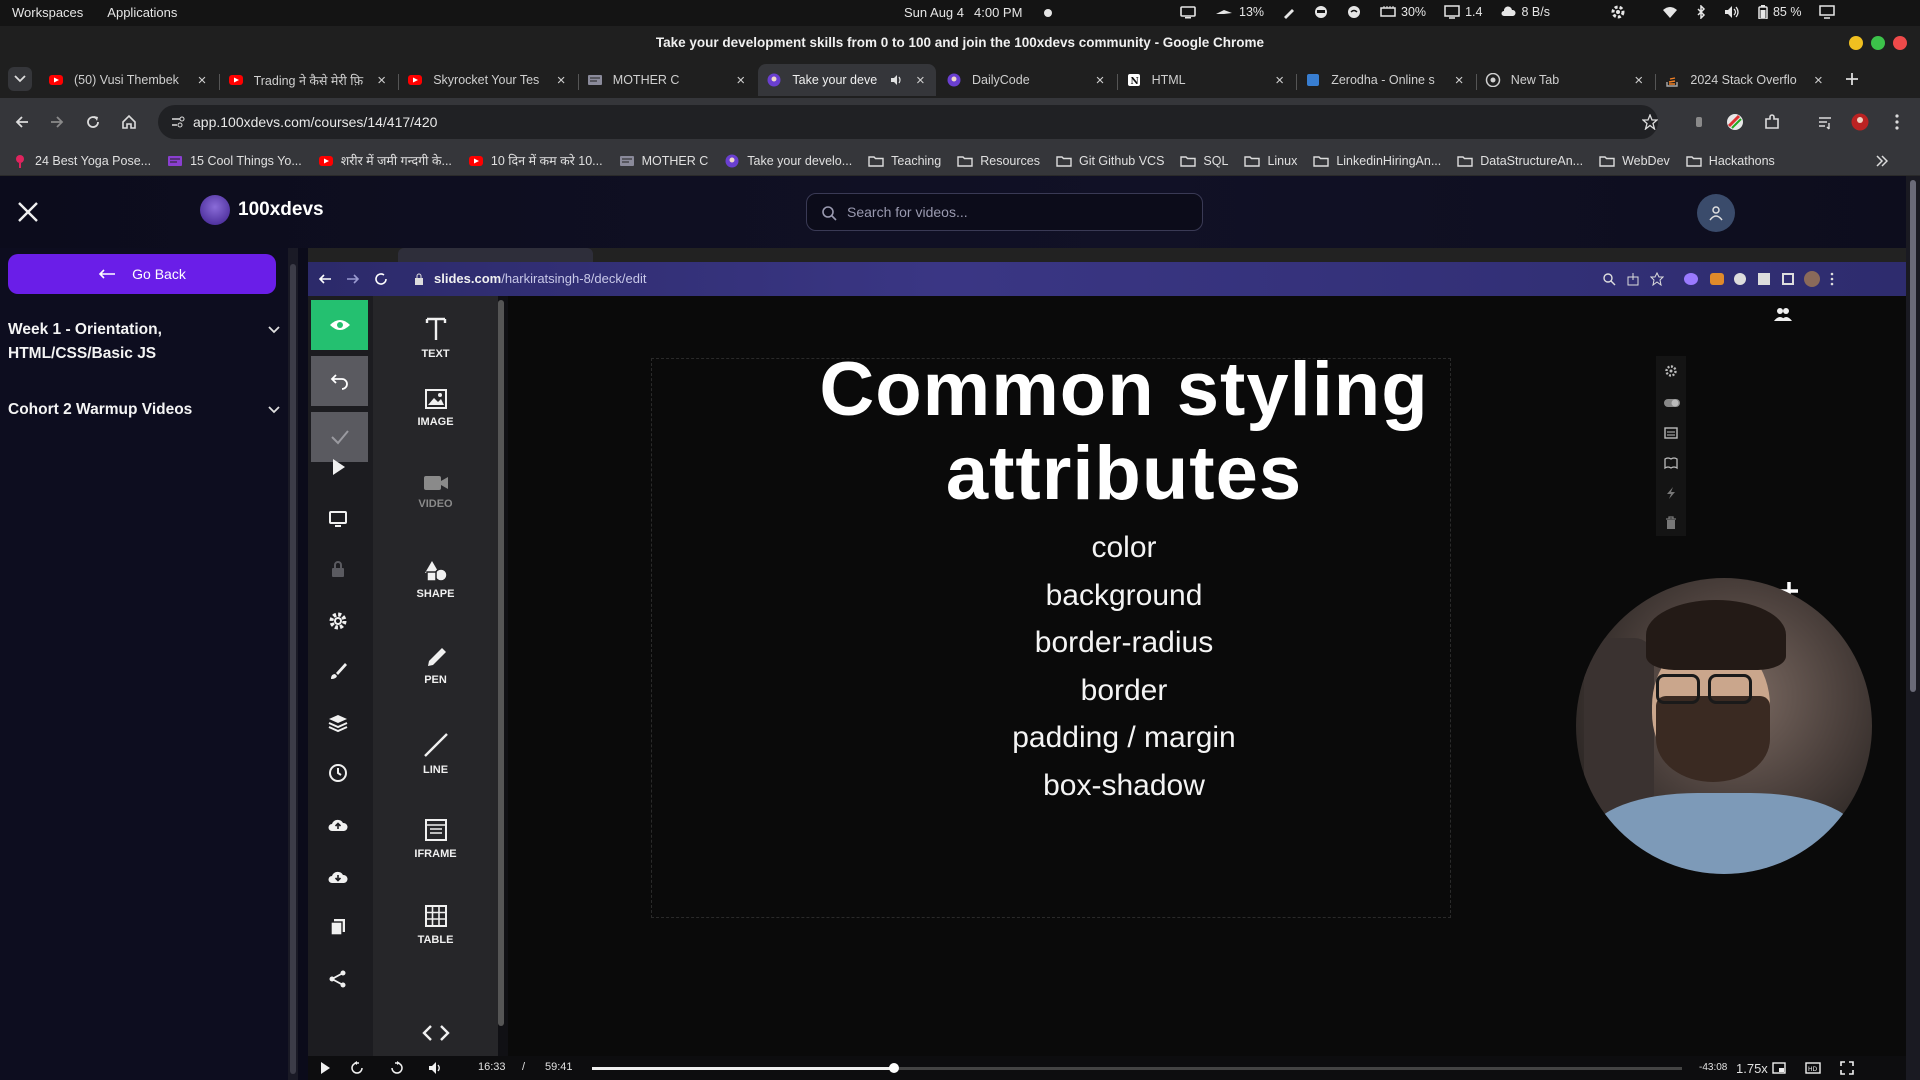 This screenshot has height=1080, width=1920. Describe the element at coordinates (357, 1068) in the screenshot. I see `rewind-icon` at that location.